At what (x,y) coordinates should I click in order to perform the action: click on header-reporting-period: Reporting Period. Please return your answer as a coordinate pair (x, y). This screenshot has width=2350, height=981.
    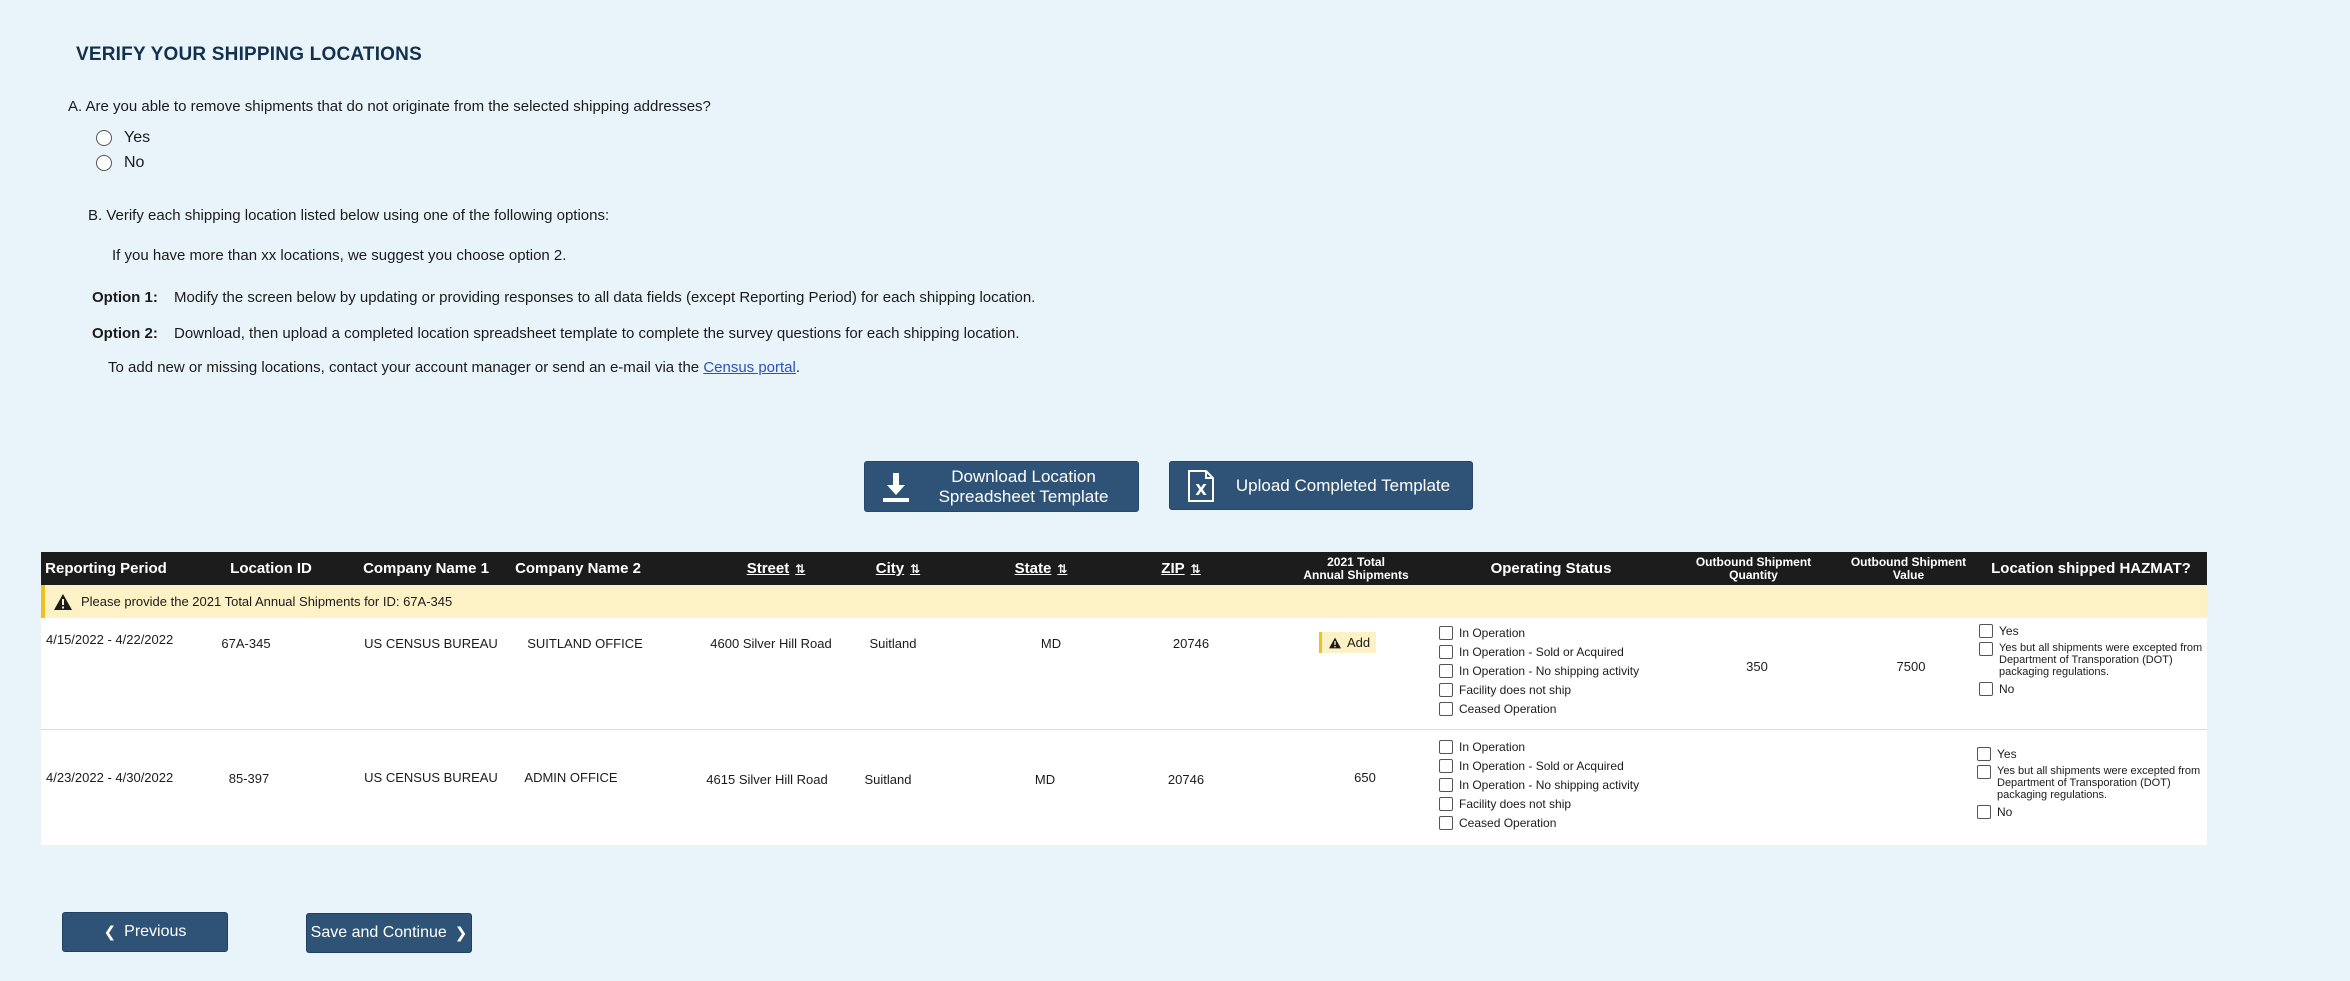
    Looking at the image, I should click on (106, 568).